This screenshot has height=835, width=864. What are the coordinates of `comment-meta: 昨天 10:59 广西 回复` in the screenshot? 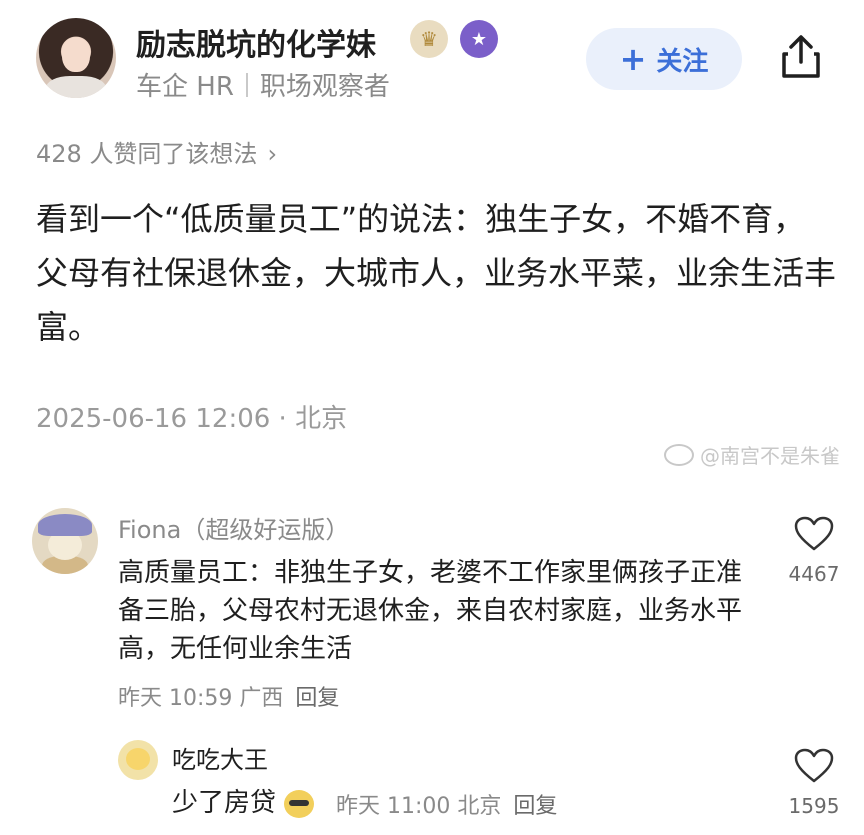 It's located at (228, 696).